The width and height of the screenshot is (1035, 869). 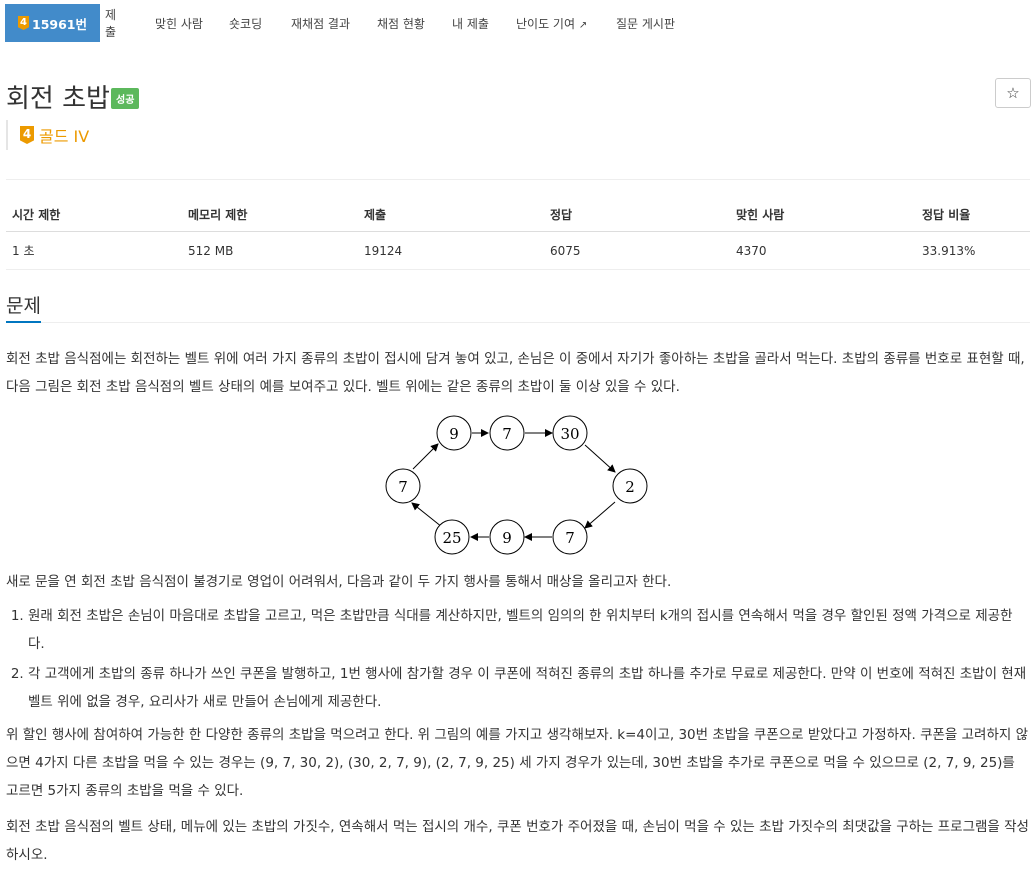 I want to click on sushi-belt-diagram: 9 7 30 2 7 9 25 7, so click(x=516, y=485).